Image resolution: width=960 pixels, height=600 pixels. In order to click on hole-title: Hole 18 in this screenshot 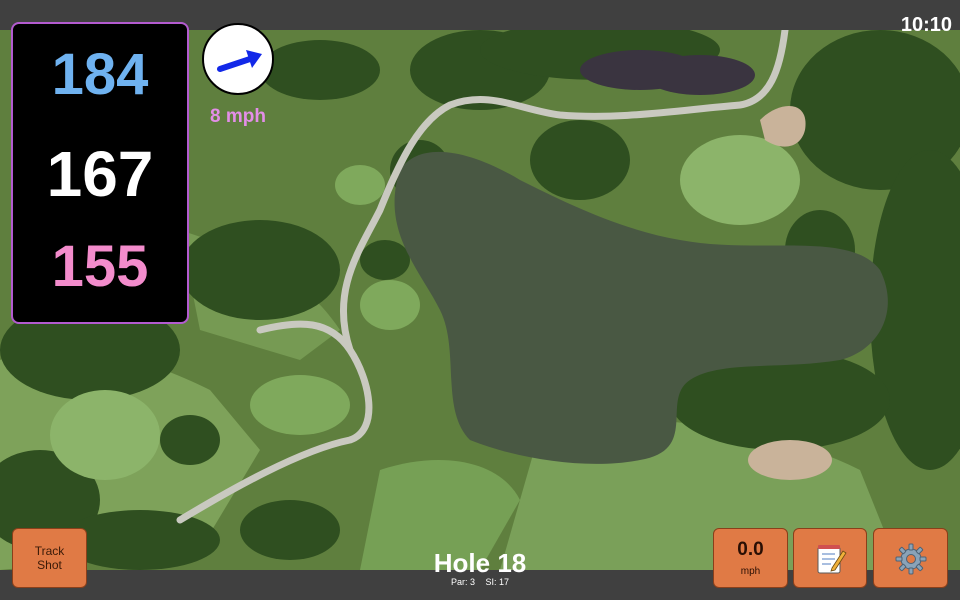, I will do `click(480, 563)`.